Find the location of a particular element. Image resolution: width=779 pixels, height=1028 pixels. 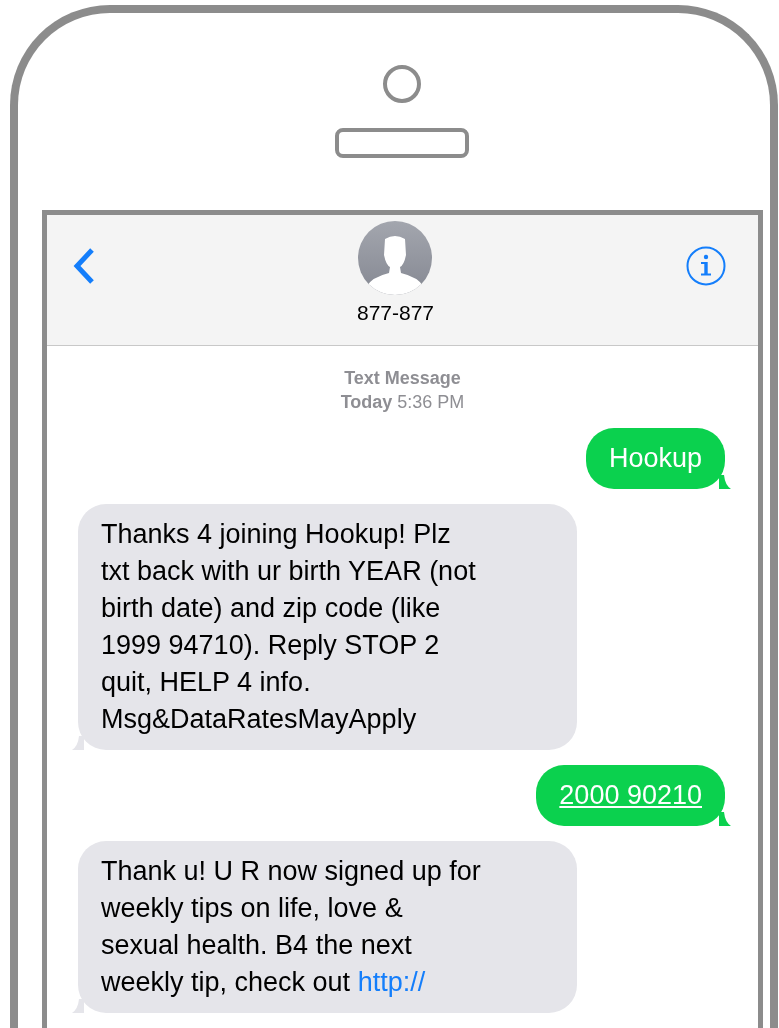

avatar-icon is located at coordinates (395, 258).